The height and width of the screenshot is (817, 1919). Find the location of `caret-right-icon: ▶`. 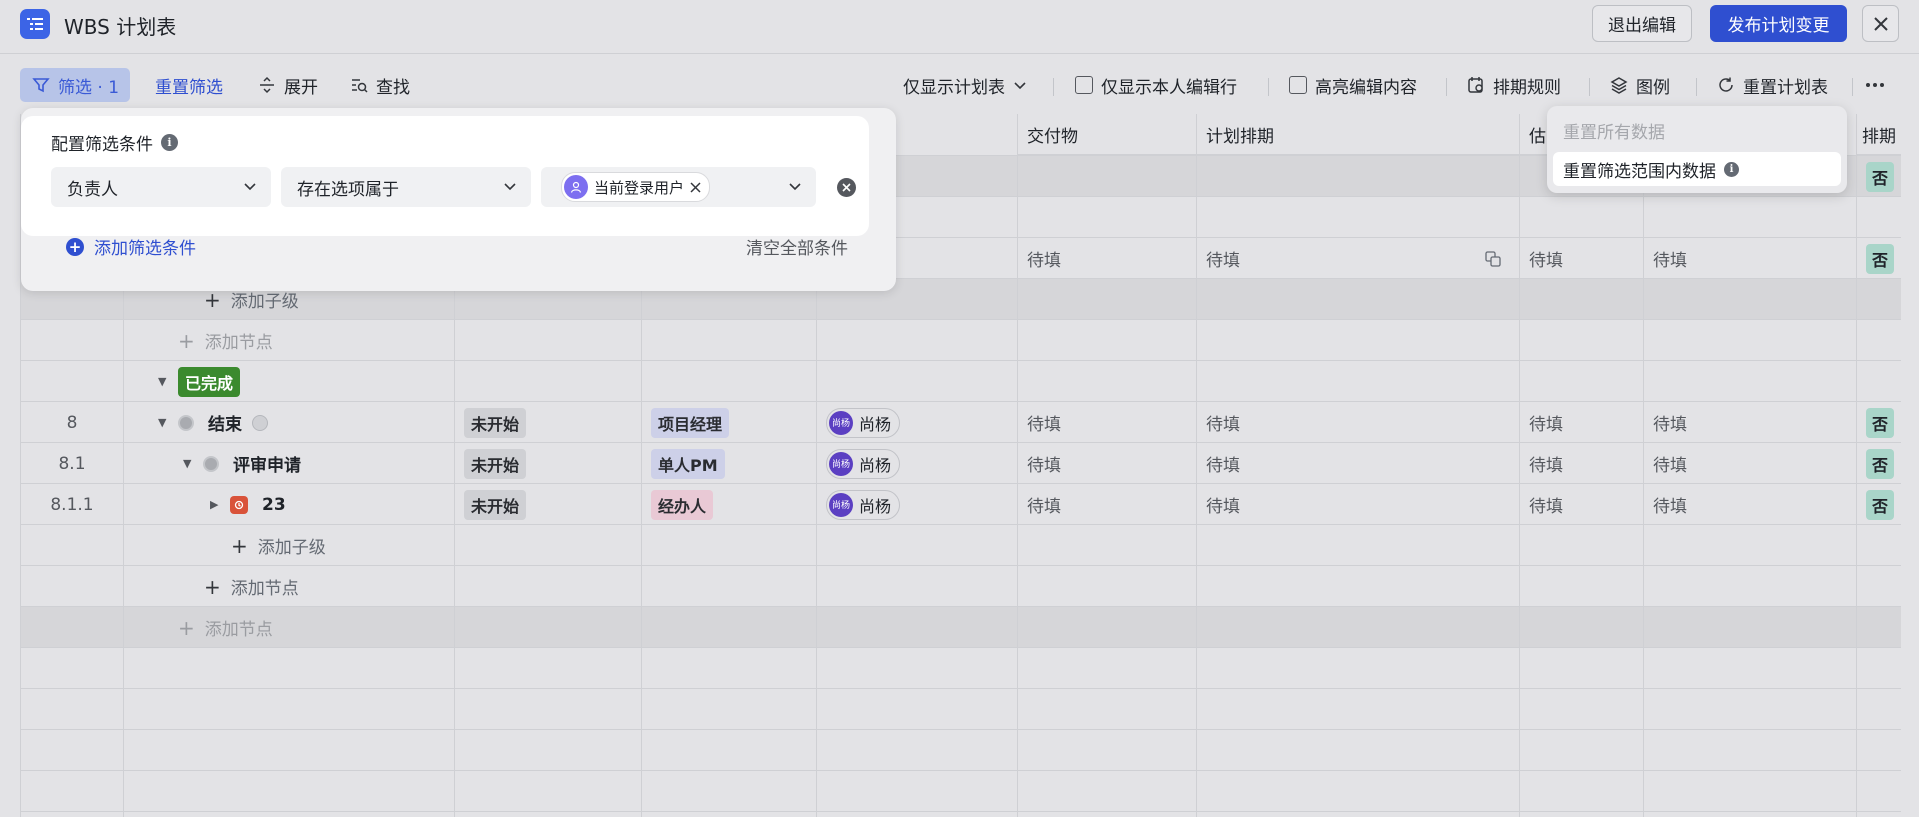

caret-right-icon: ▶ is located at coordinates (217, 504).